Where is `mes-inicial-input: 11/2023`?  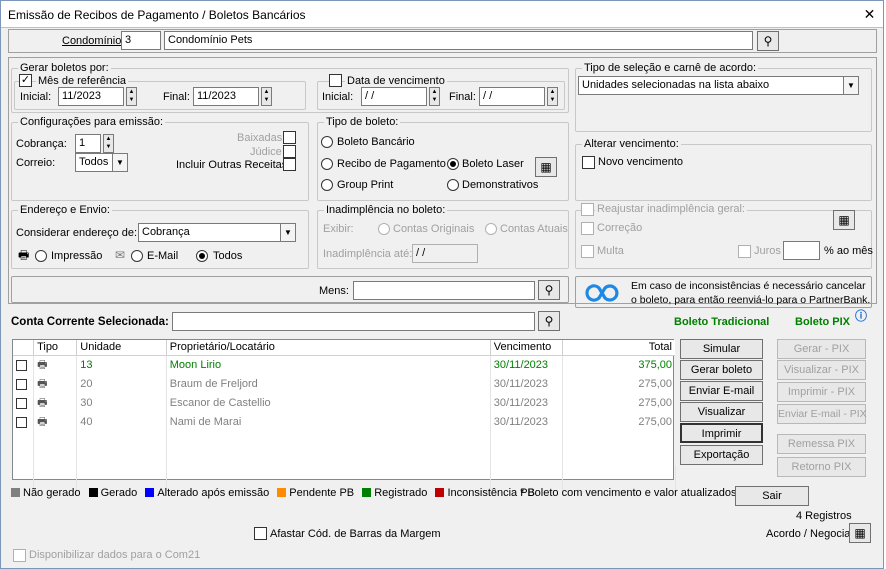
mes-inicial-input: 11/2023 is located at coordinates (91, 96).